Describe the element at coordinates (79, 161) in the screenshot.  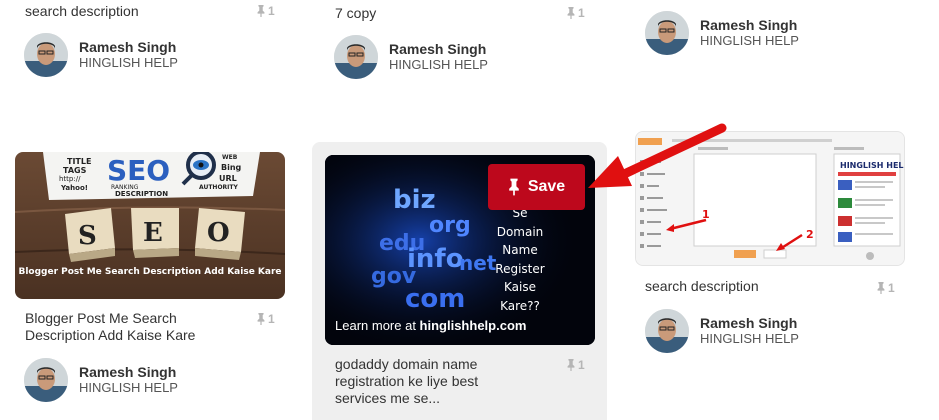
I see `image-word: TITLE` at that location.